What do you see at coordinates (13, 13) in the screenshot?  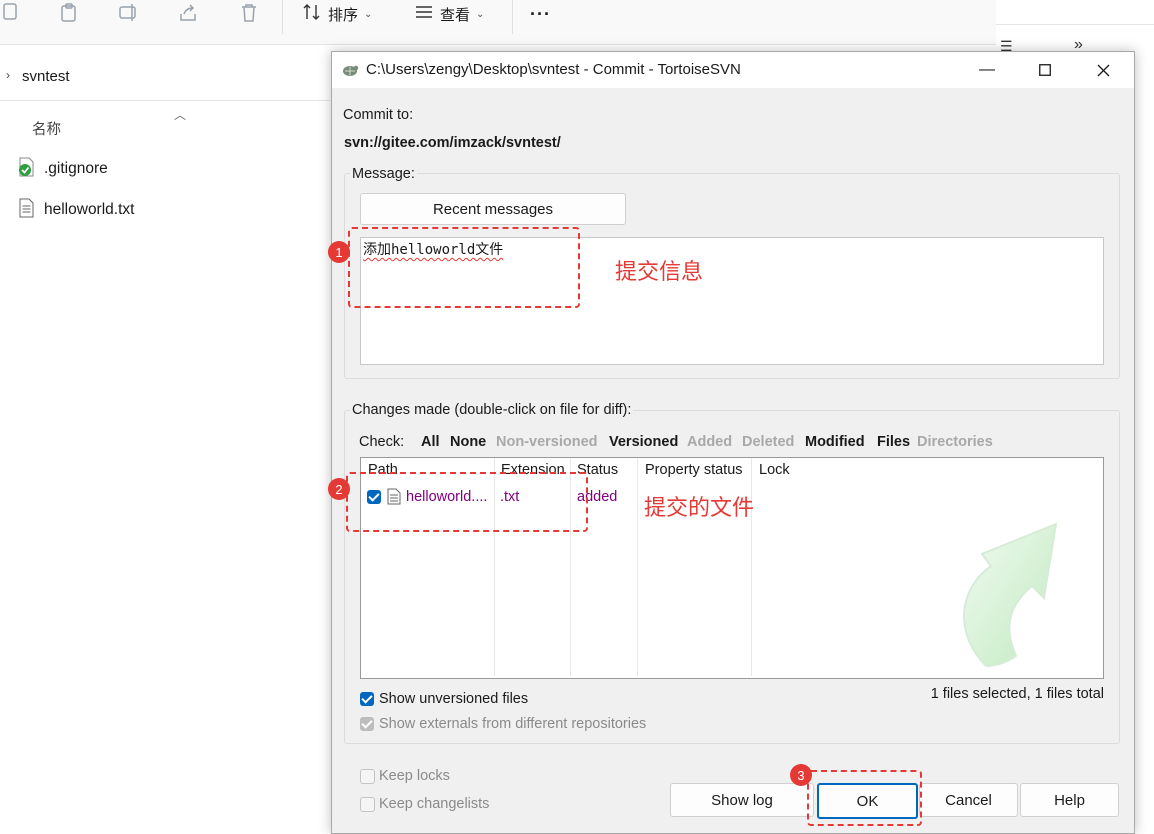 I see `copy-icon` at bounding box center [13, 13].